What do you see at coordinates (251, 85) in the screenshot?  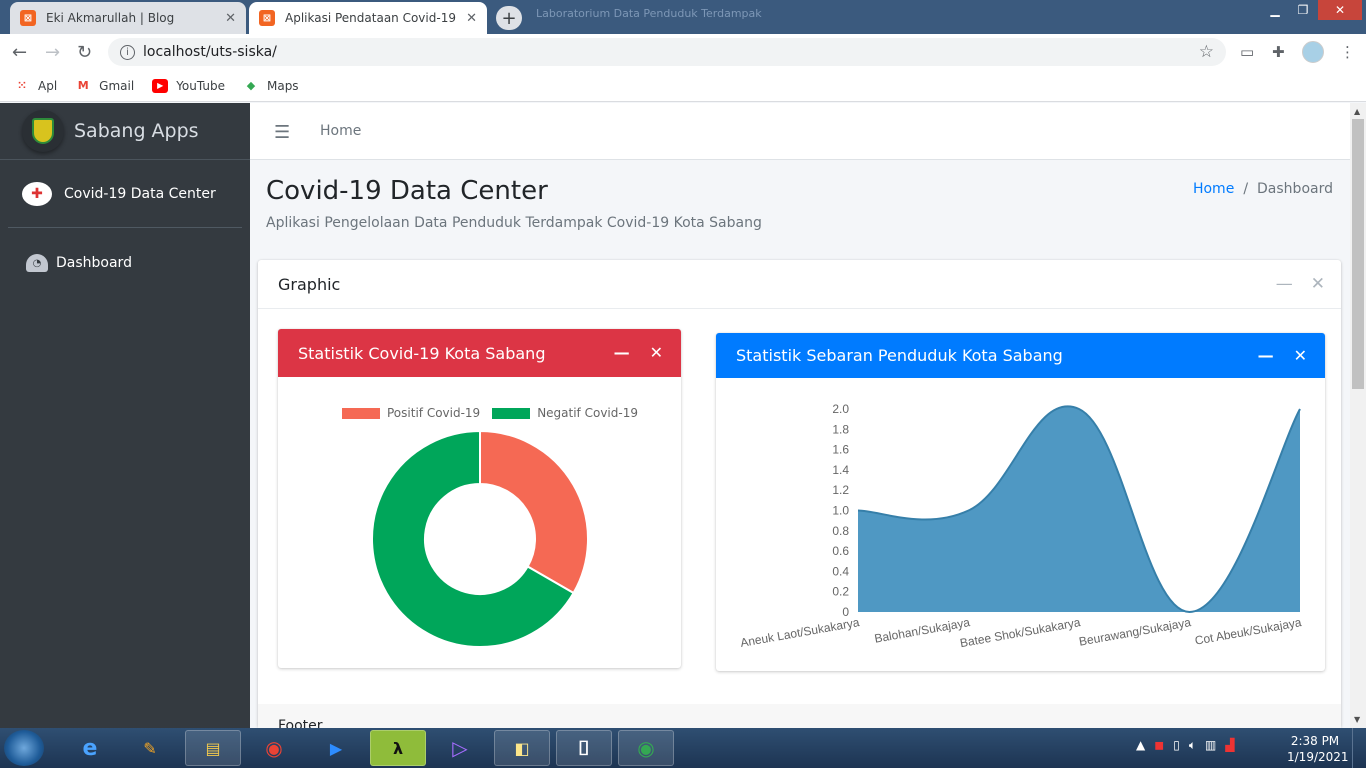 I see `maps-pin-icon: ◆` at bounding box center [251, 85].